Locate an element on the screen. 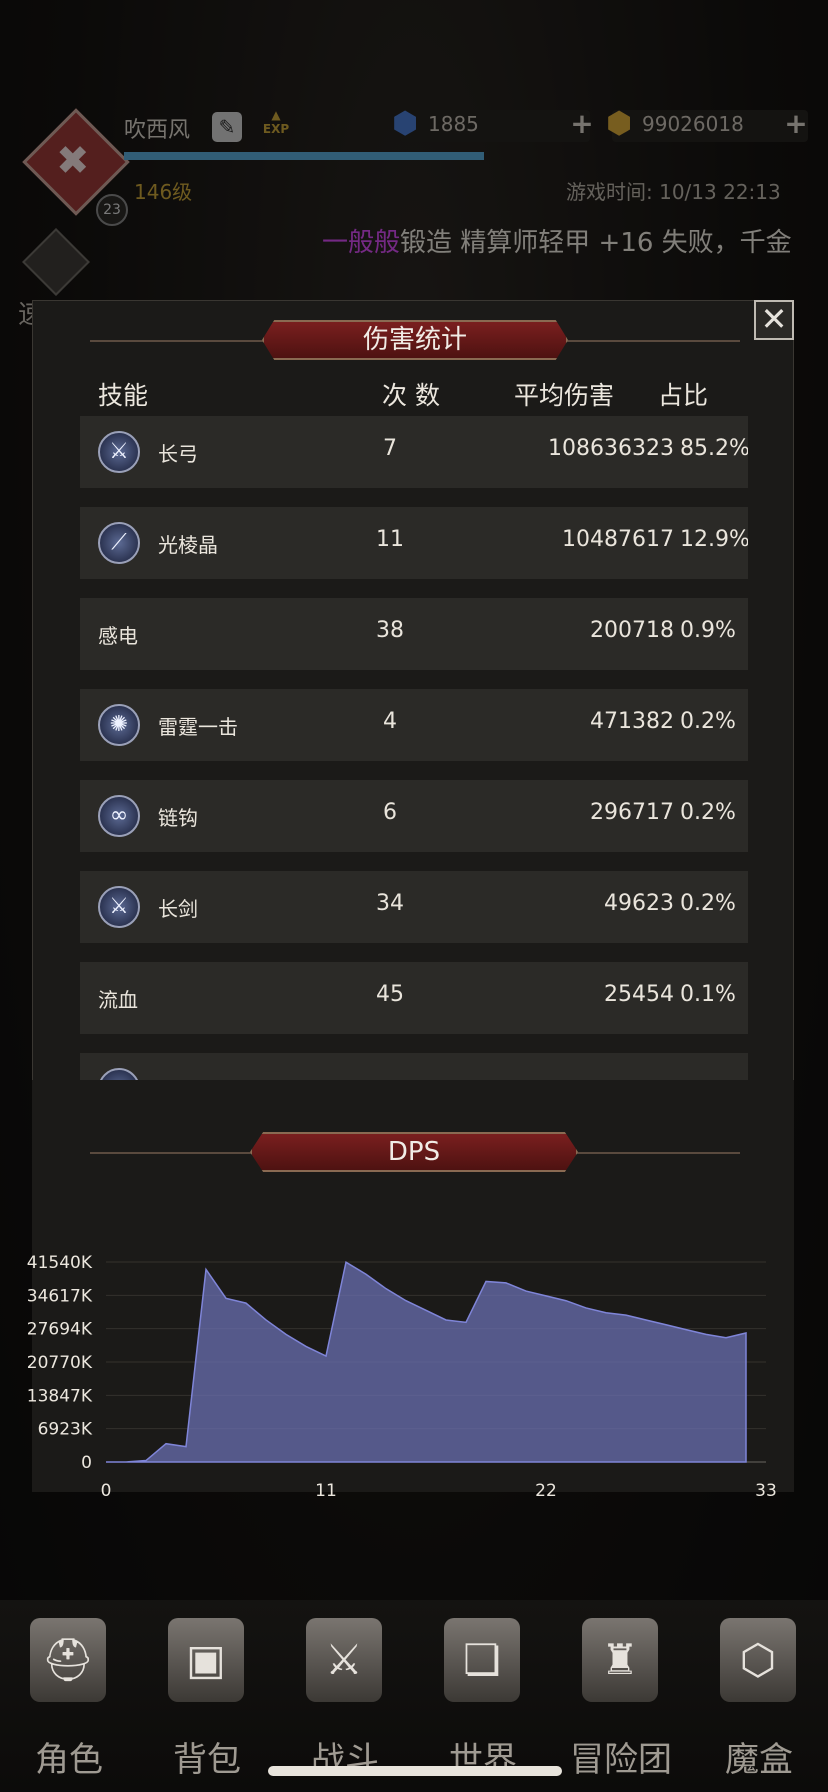 This screenshot has width=828, height=1792. table-row: ∞ 链钩 6 296717 0.2% is located at coordinates (414, 816).